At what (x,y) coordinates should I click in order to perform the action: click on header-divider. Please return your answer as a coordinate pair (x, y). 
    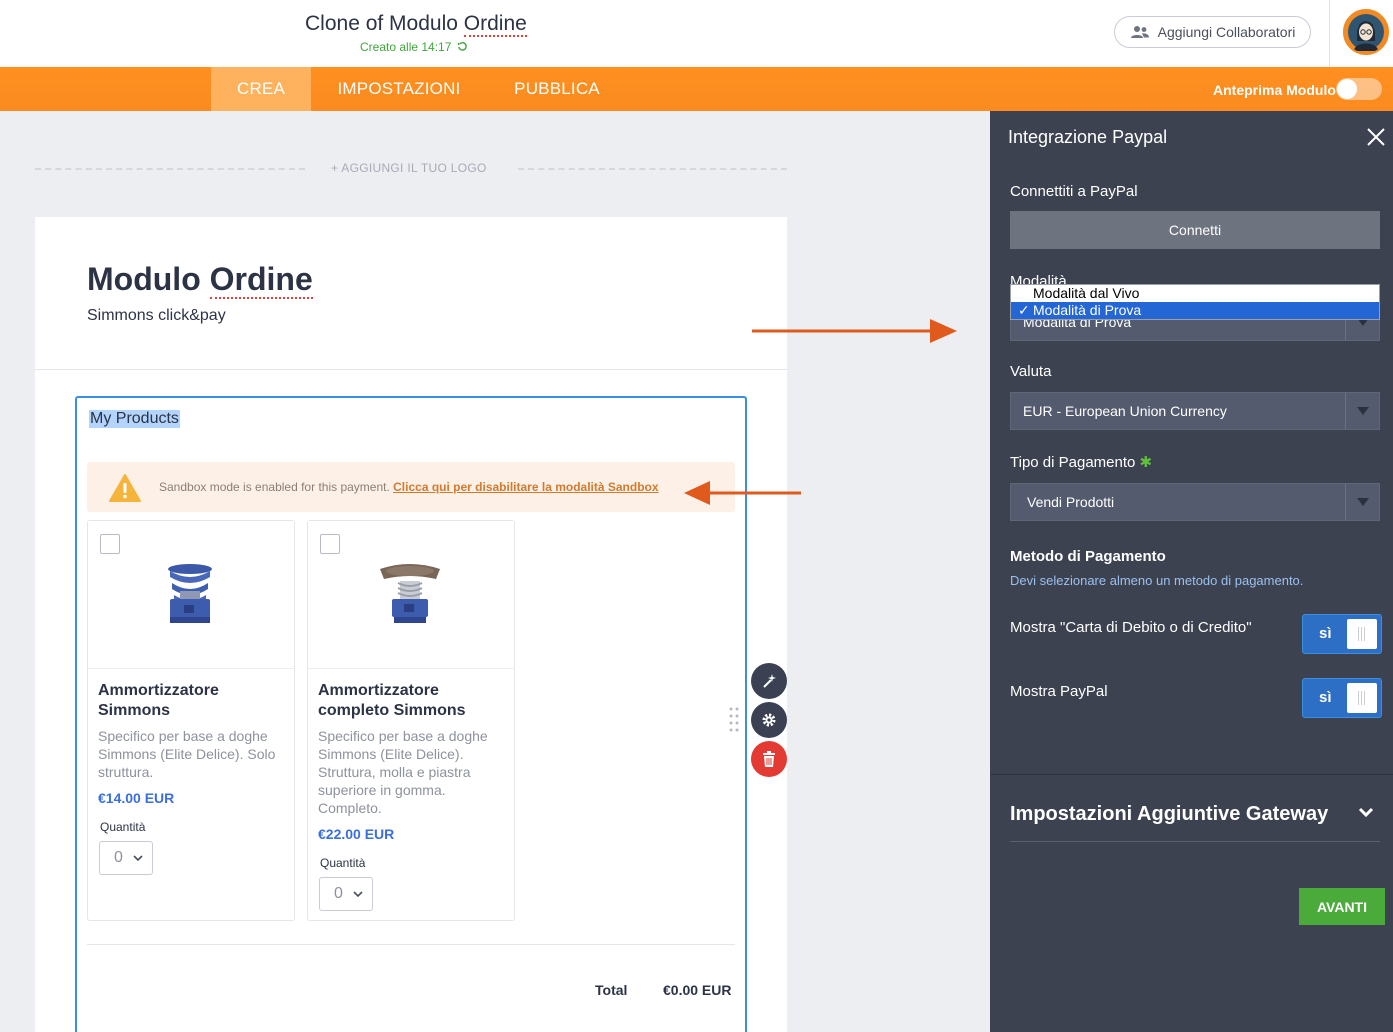
    Looking at the image, I should click on (1329, 33).